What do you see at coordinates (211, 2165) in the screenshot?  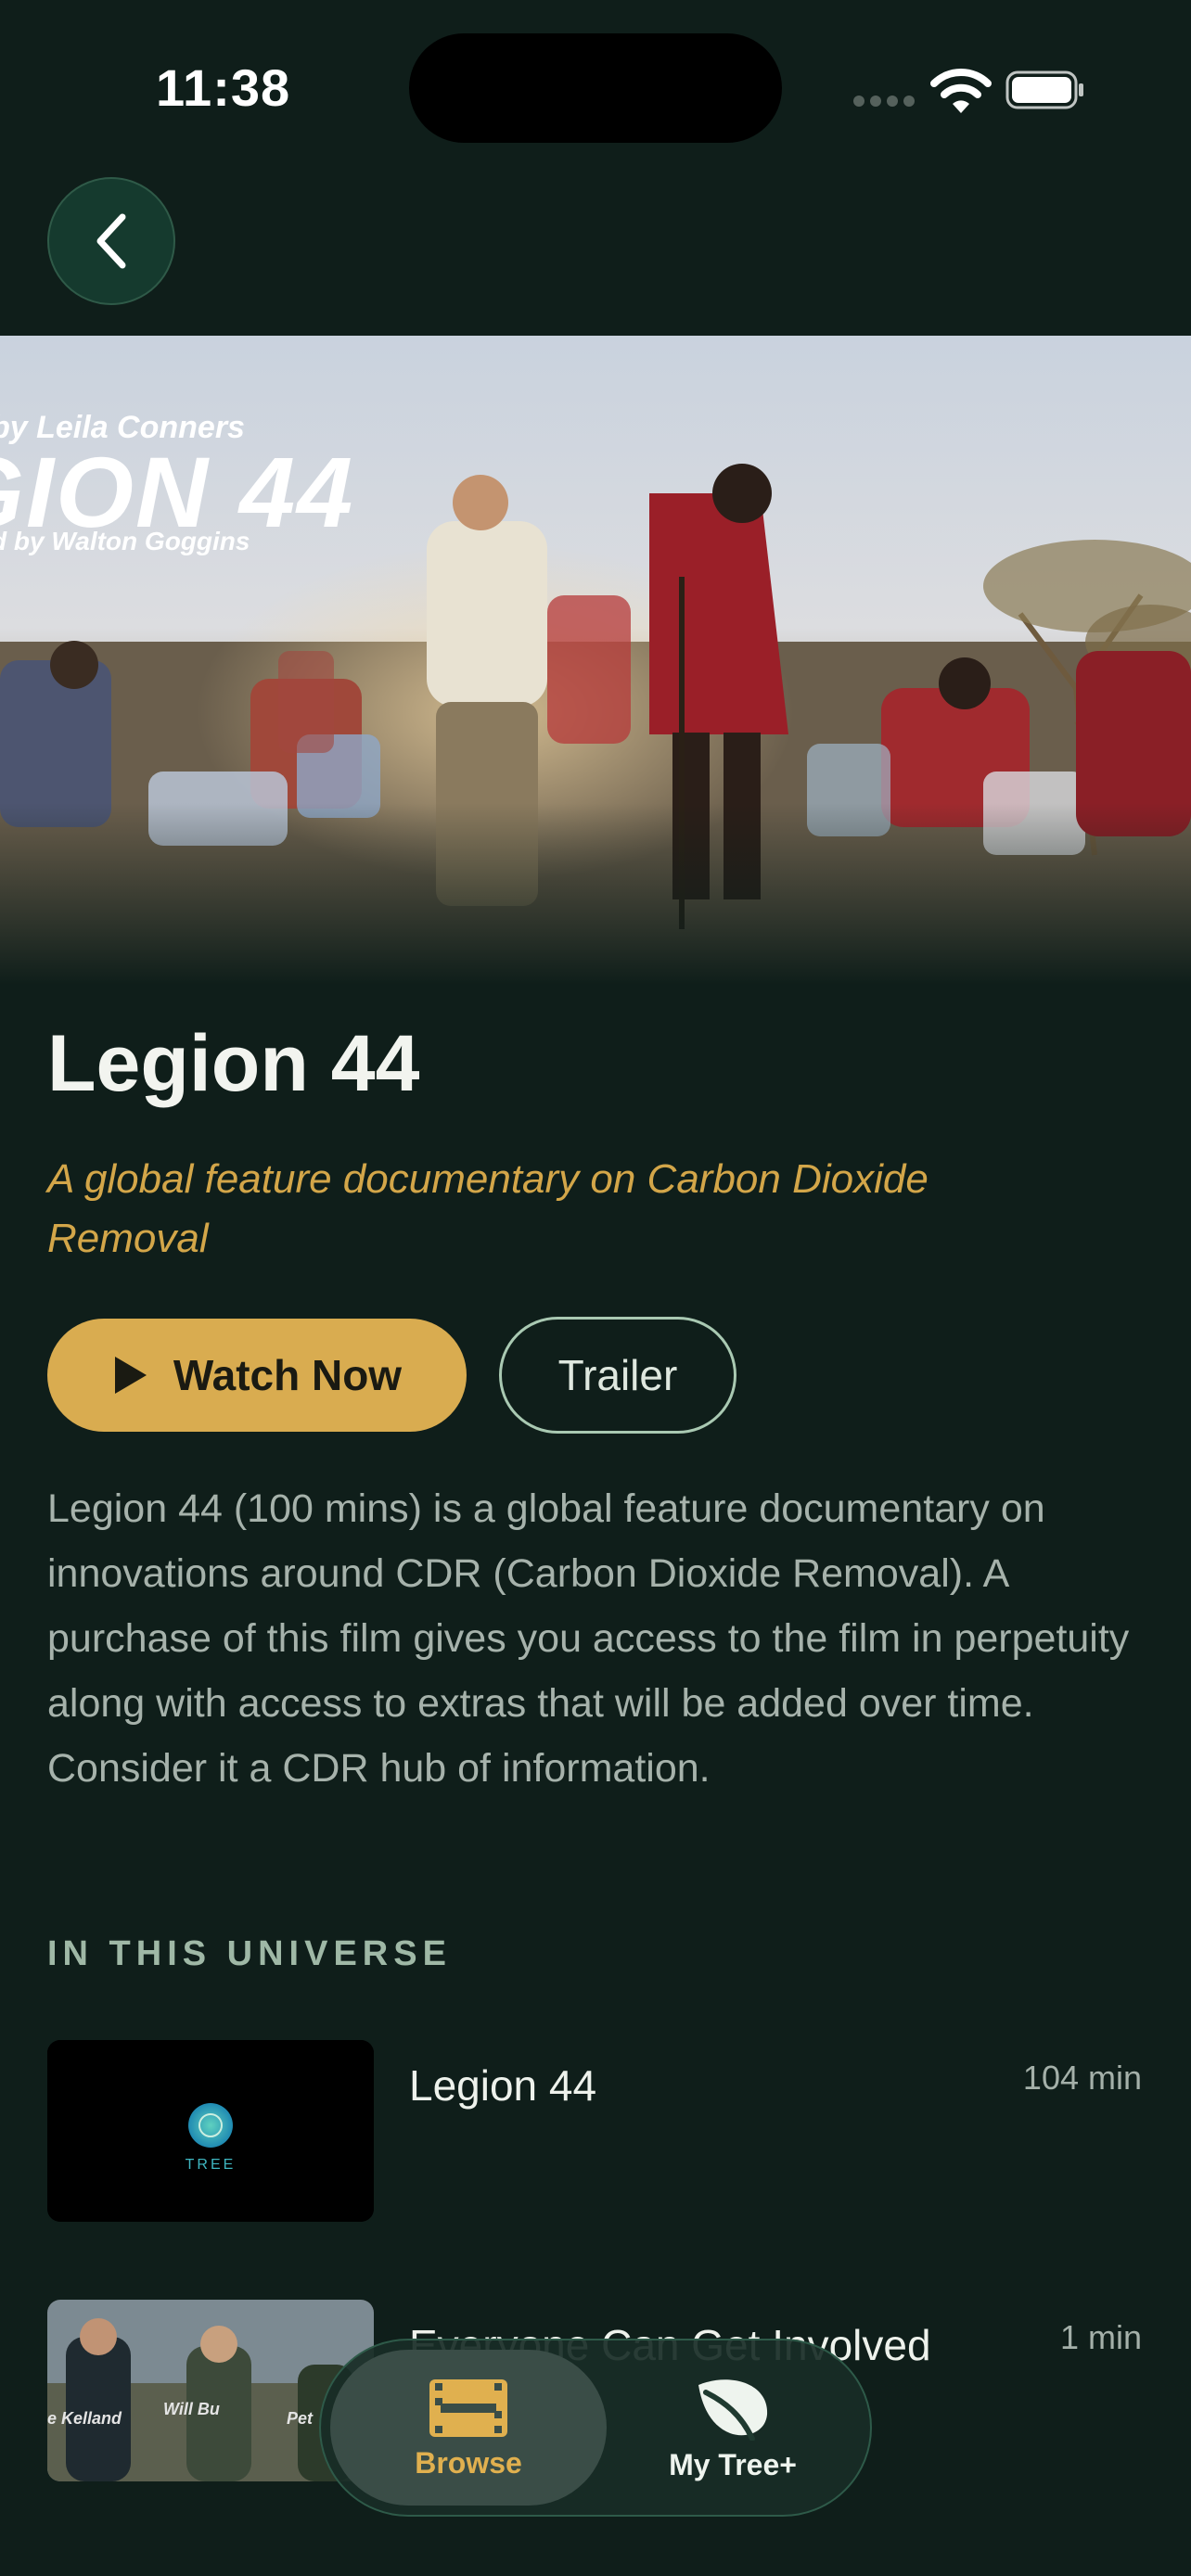 I see `tree-logo-text: TREE` at bounding box center [211, 2165].